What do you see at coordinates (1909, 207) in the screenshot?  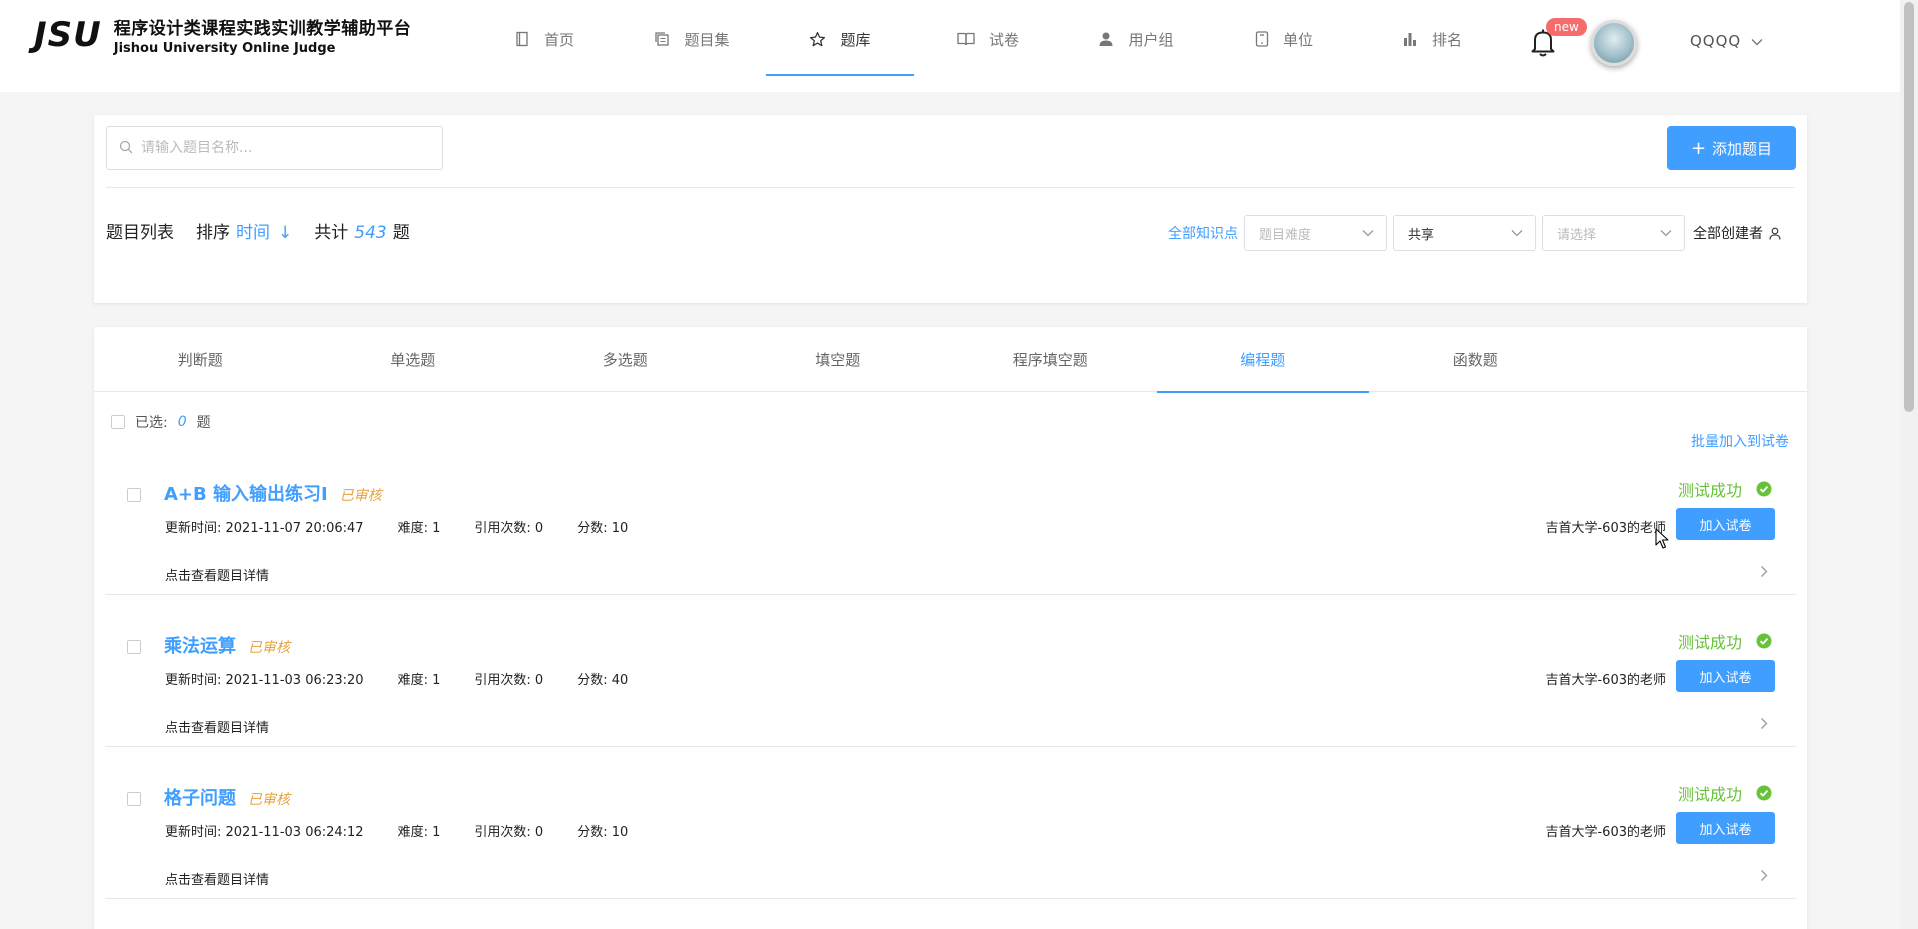 I see `scrollbar-thumb` at bounding box center [1909, 207].